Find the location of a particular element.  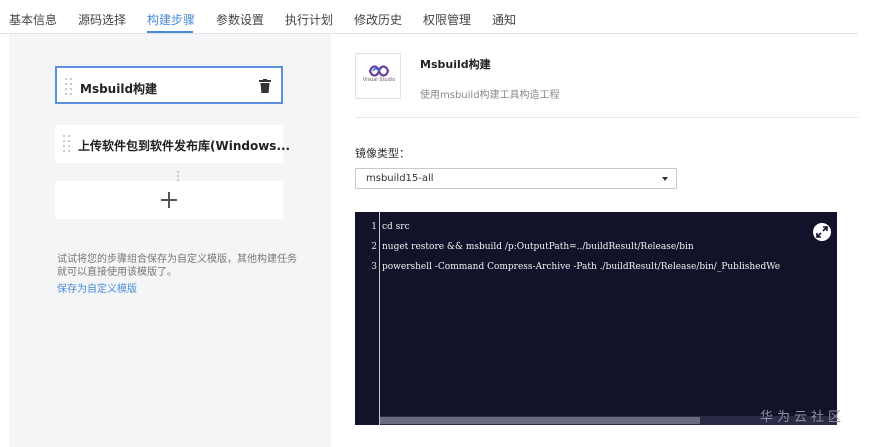

logo-caption: Visual Studio is located at coordinates (379, 80).